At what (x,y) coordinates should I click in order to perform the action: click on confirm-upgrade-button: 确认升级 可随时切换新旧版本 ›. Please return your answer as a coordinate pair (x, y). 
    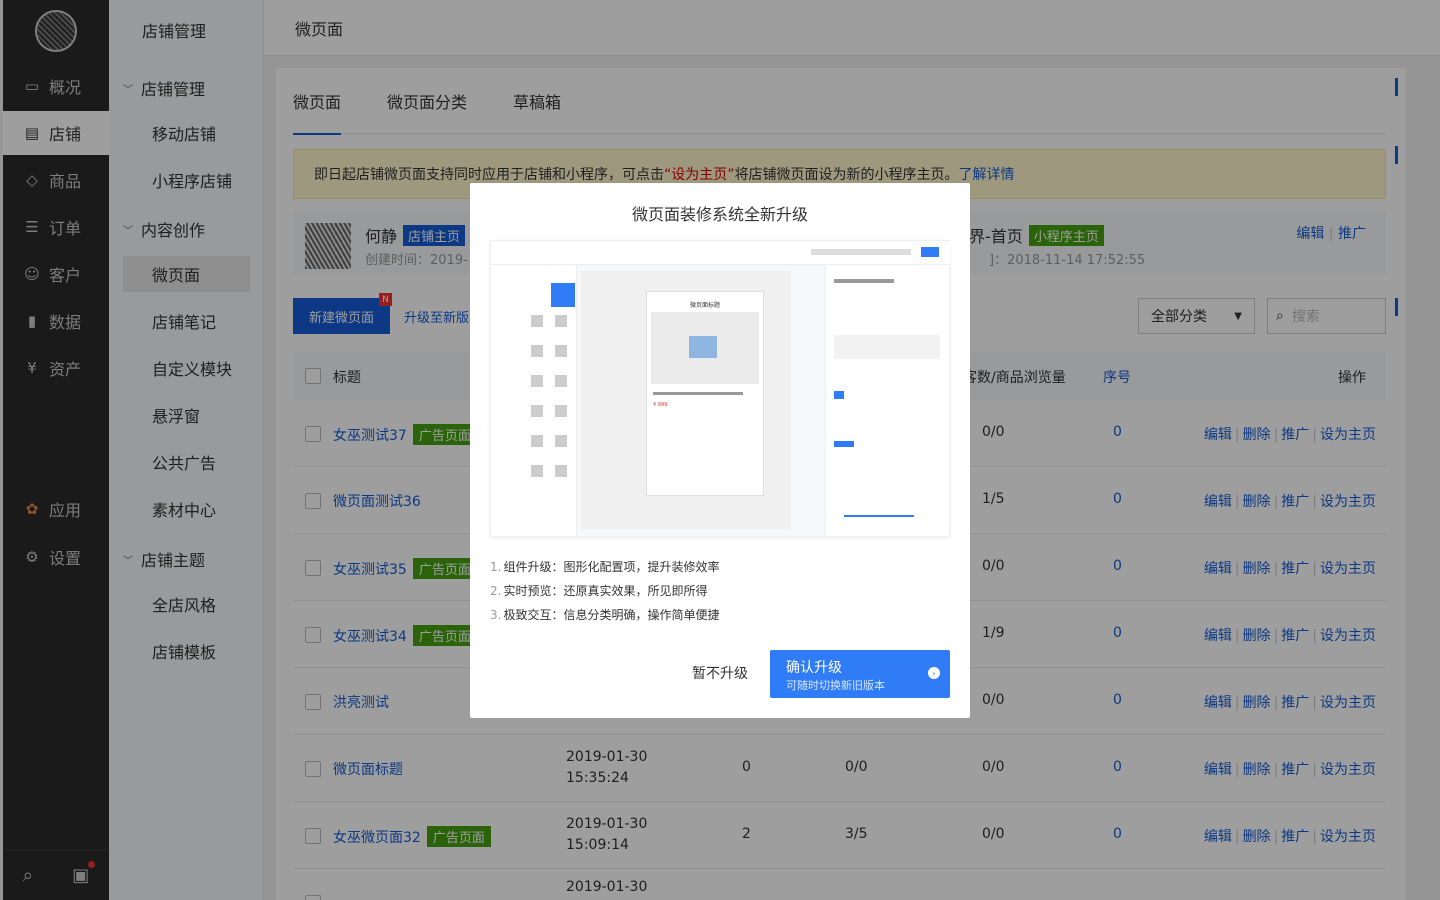
    Looking at the image, I should click on (860, 674).